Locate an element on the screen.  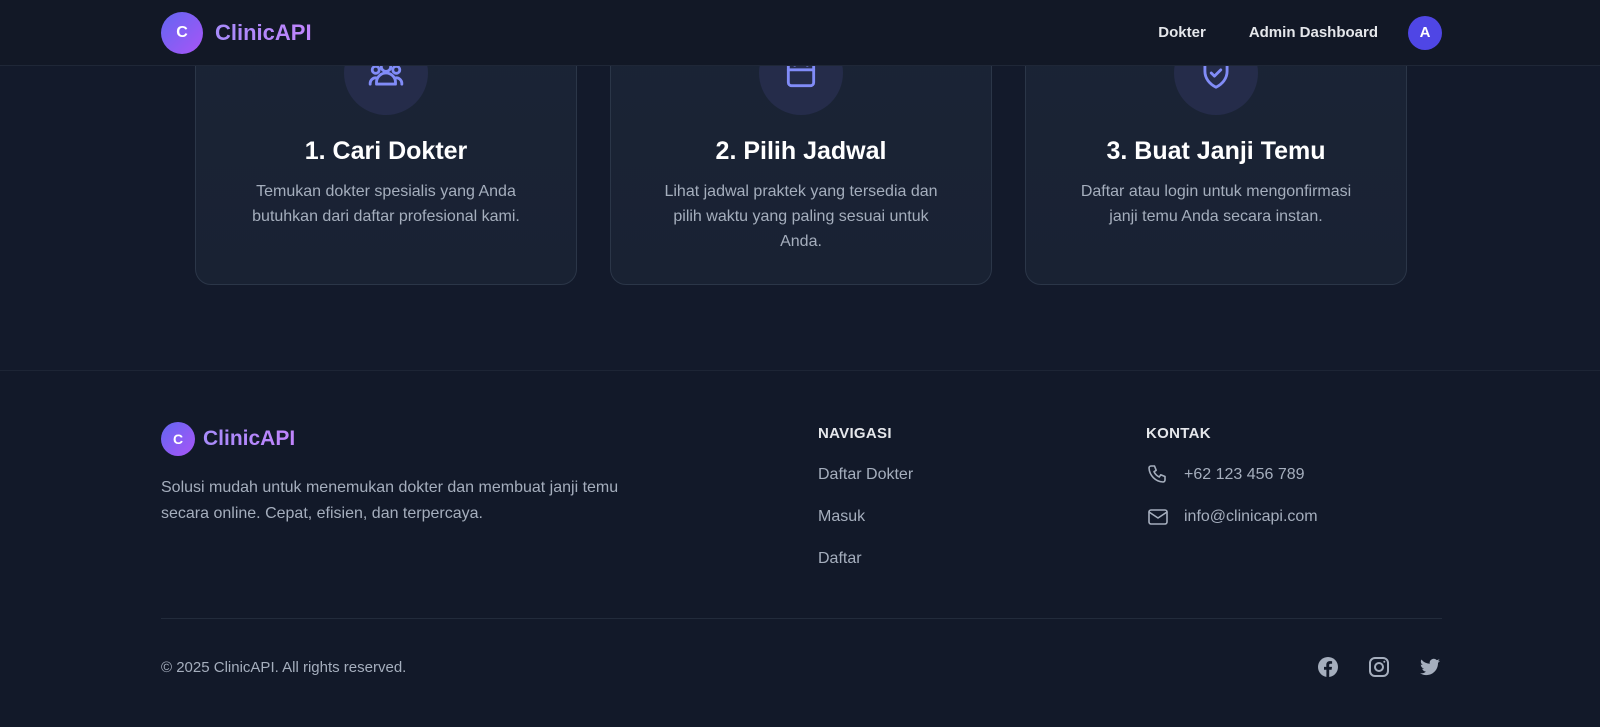
footer-divider is located at coordinates (801, 618).